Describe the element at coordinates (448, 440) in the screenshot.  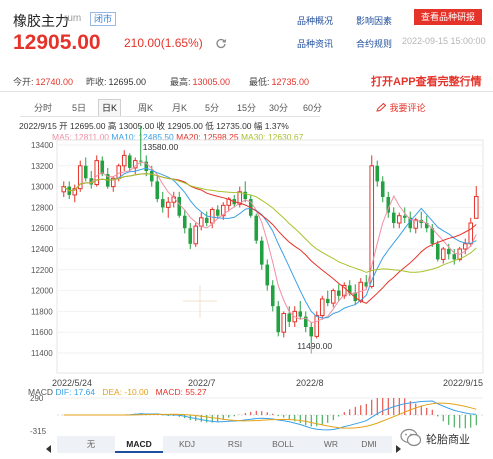
I see `watermark-text: 轮胎商业` at that location.